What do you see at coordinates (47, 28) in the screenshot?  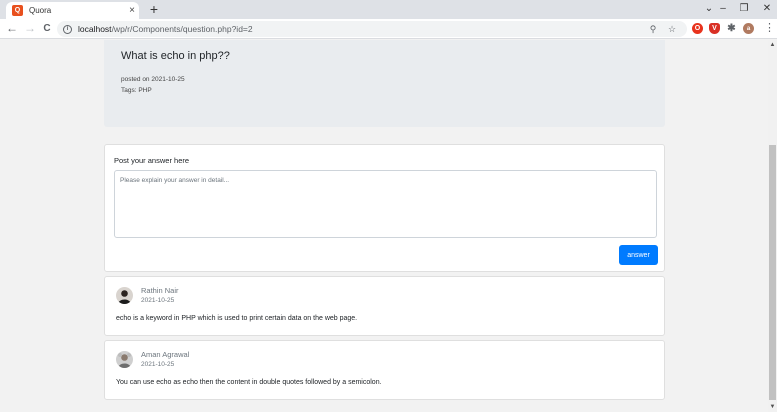 I see `reload-button: C` at bounding box center [47, 28].